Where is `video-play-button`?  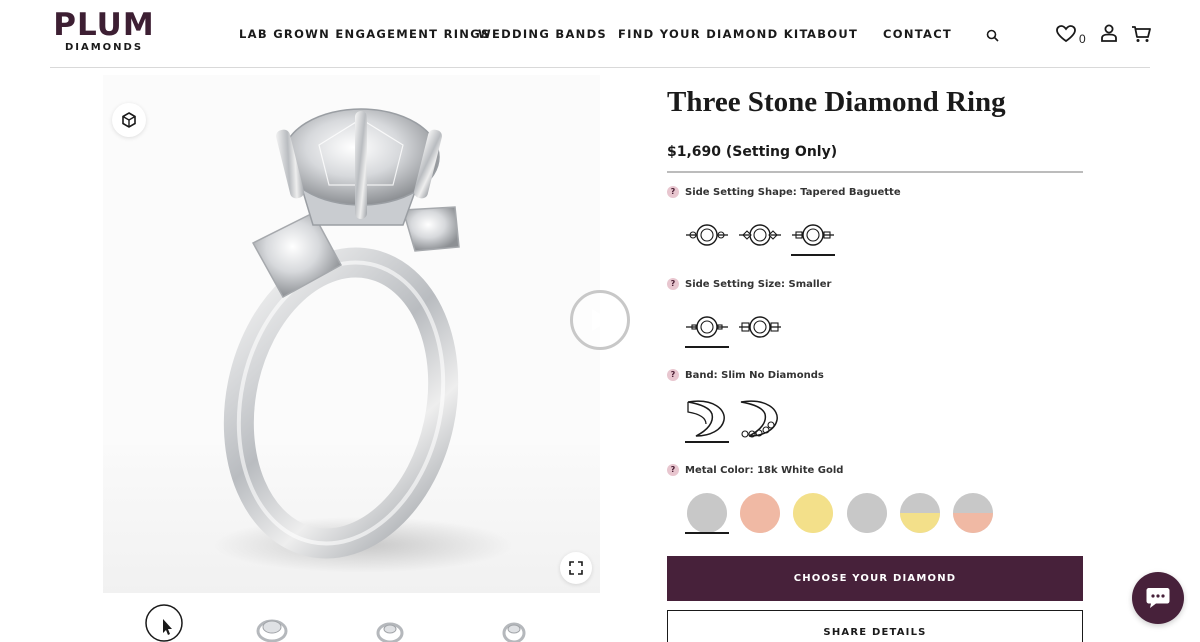
video-play-button is located at coordinates (600, 320).